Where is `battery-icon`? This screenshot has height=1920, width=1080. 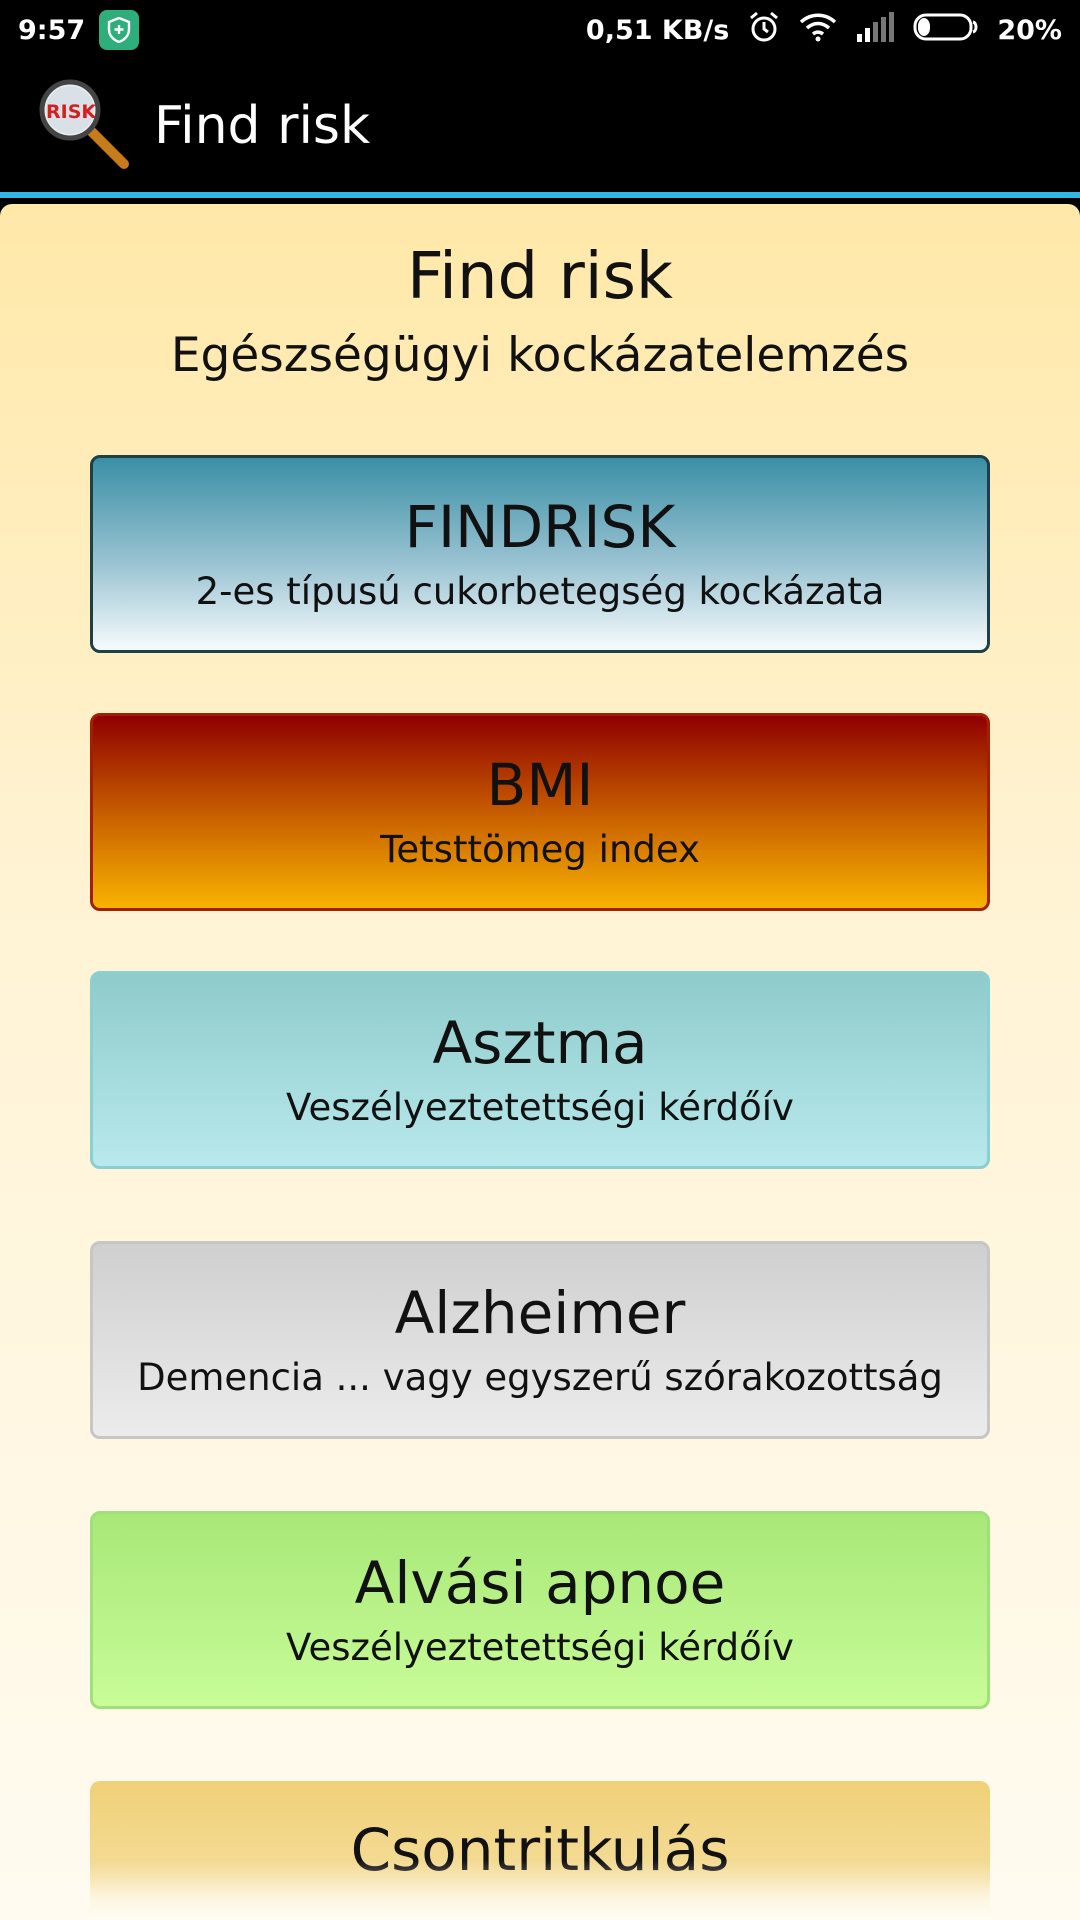
battery-icon is located at coordinates (946, 30).